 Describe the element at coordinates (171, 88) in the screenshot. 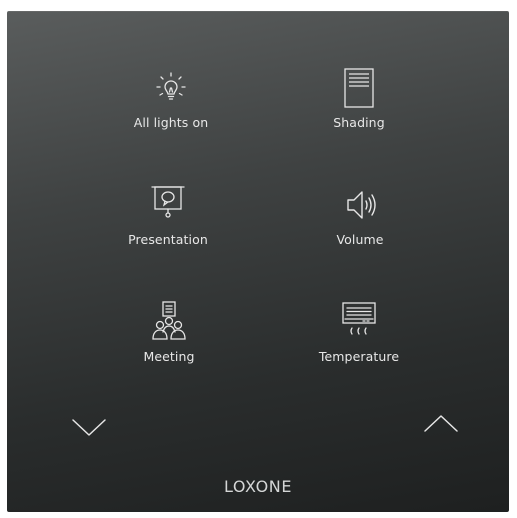

I see `lightbulb-icon` at that location.